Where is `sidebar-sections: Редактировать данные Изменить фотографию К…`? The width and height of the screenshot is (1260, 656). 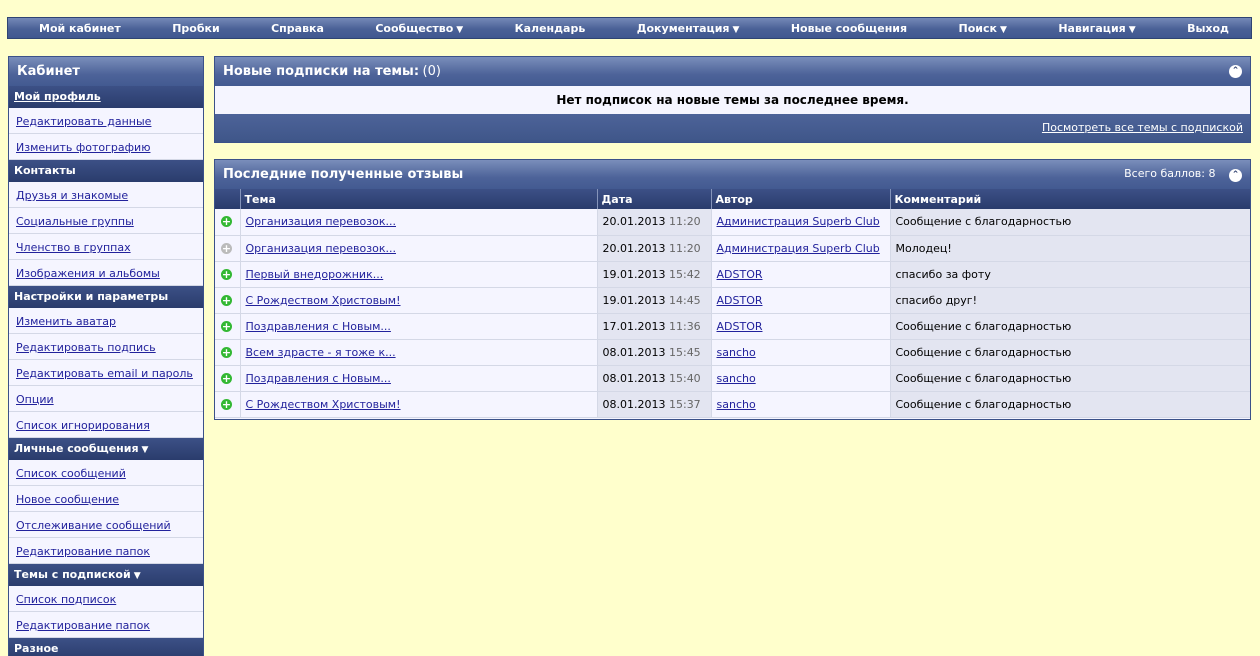
sidebar-sections: Редактировать данные Изменить фотографию К… is located at coordinates (106, 382).